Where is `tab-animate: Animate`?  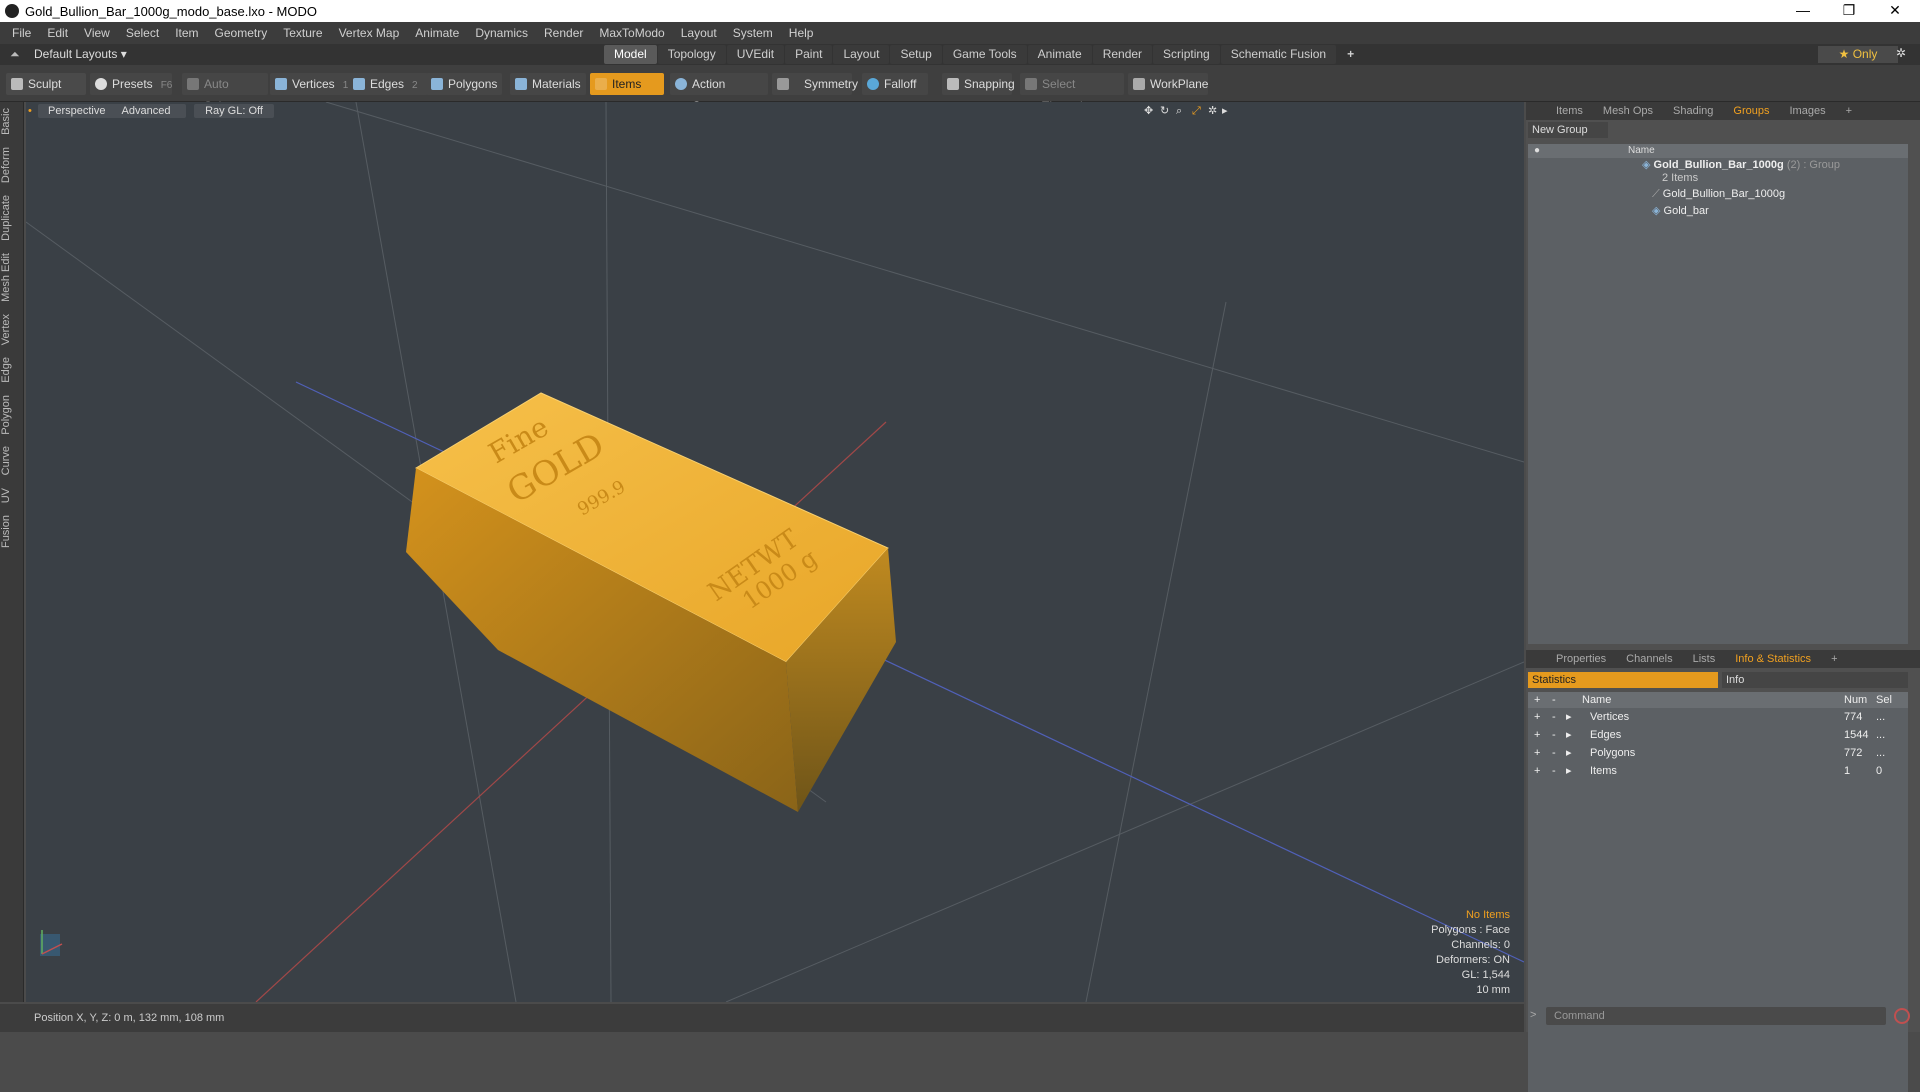
tab-animate: Animate is located at coordinates (1059, 54).